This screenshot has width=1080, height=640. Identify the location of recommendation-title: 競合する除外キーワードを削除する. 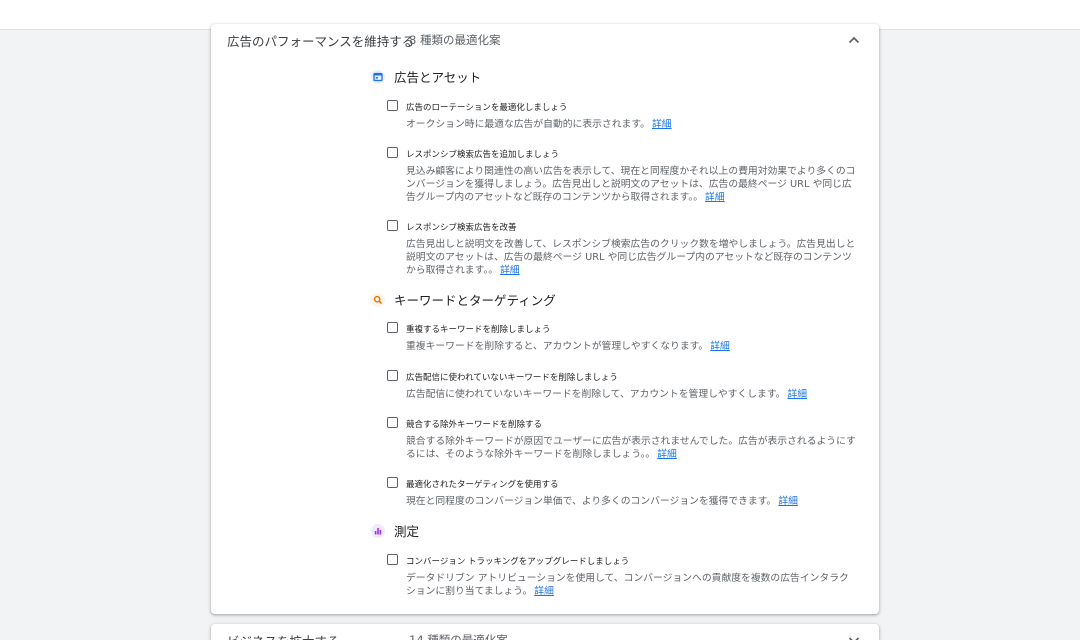
(474, 425).